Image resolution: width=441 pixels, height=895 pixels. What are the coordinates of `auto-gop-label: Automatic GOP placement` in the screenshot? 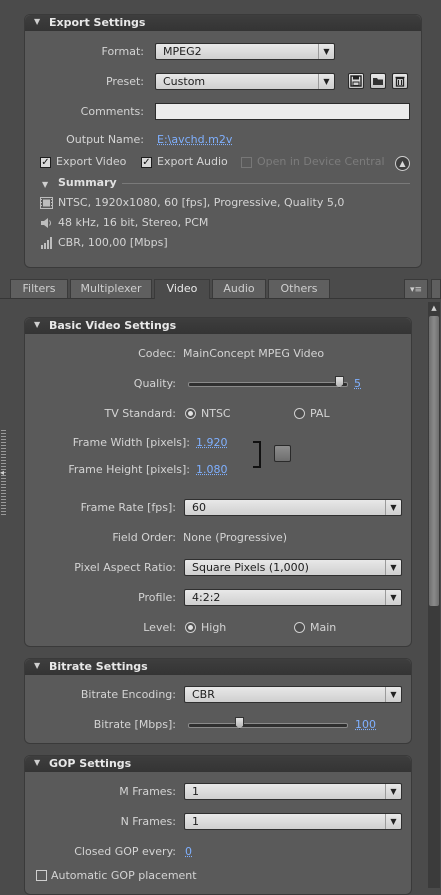 It's located at (124, 875).